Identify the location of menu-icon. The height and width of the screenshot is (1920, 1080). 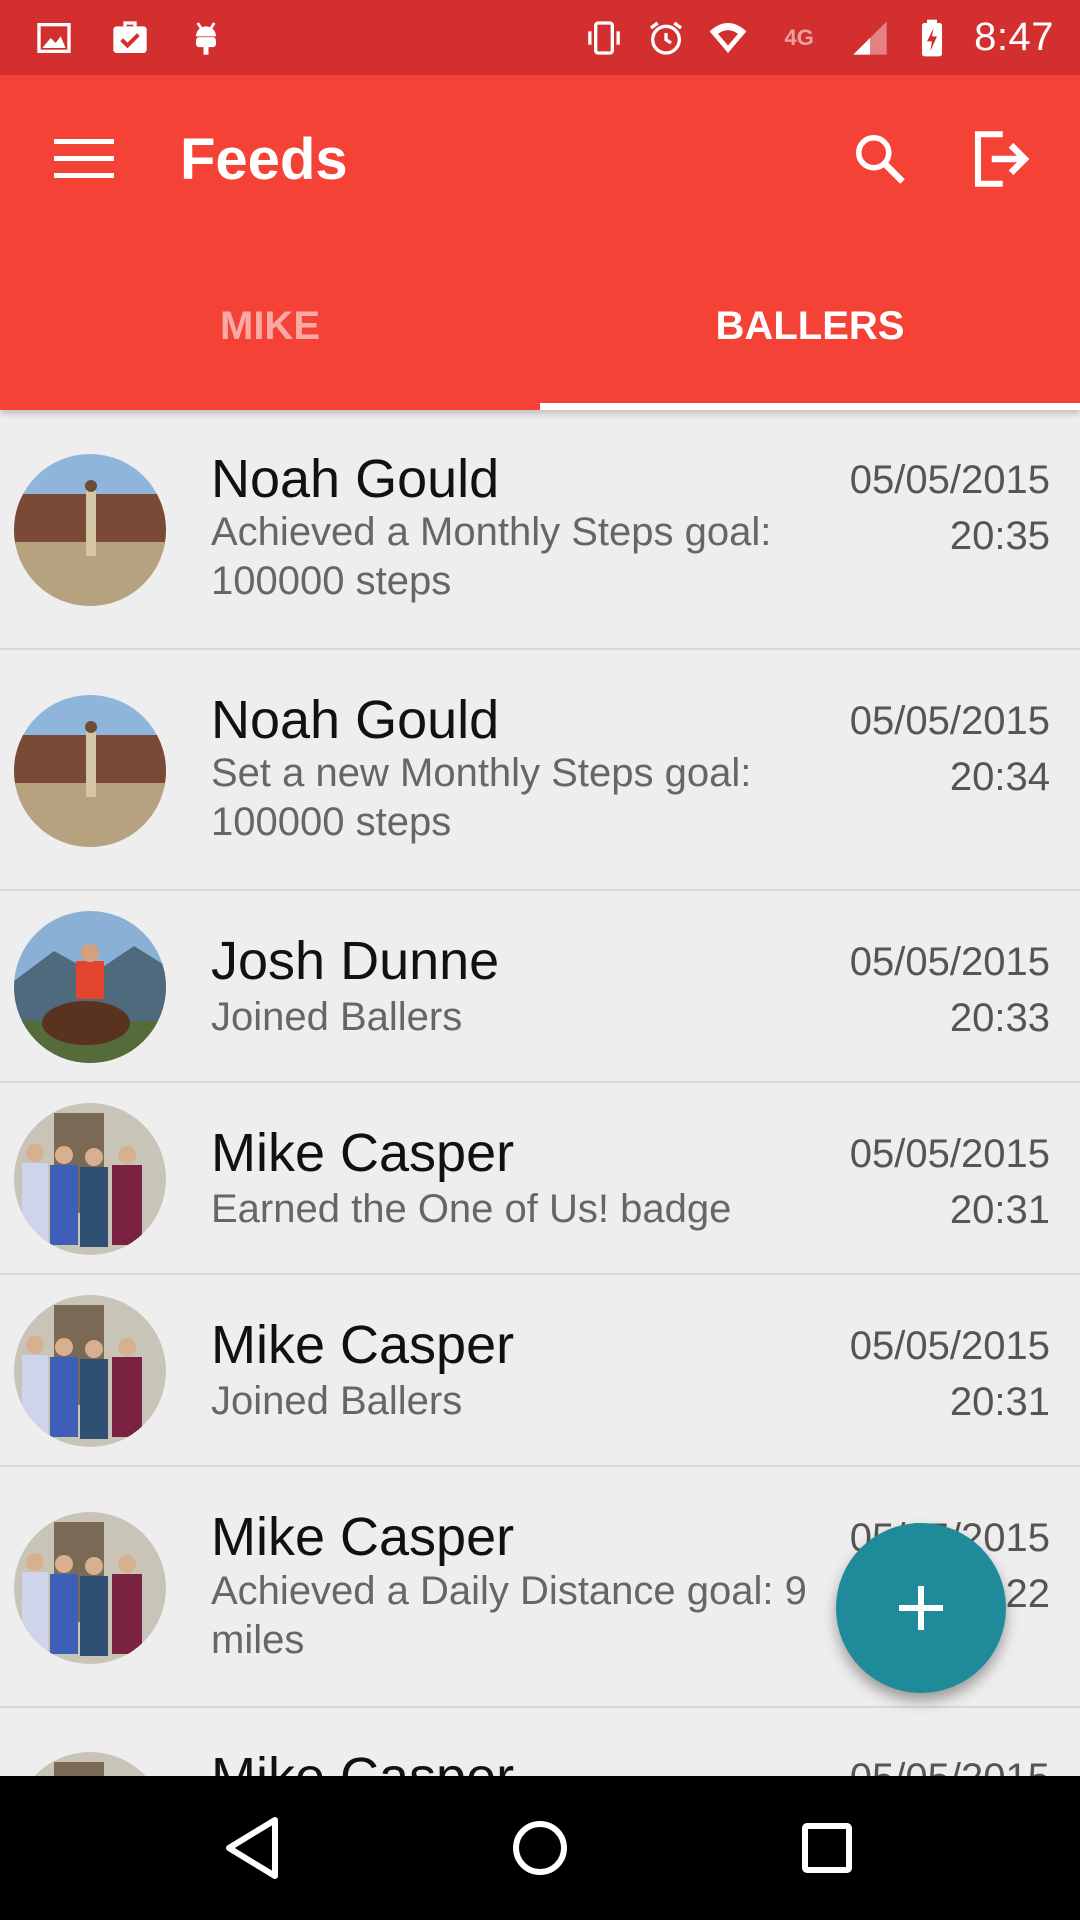
(84, 158).